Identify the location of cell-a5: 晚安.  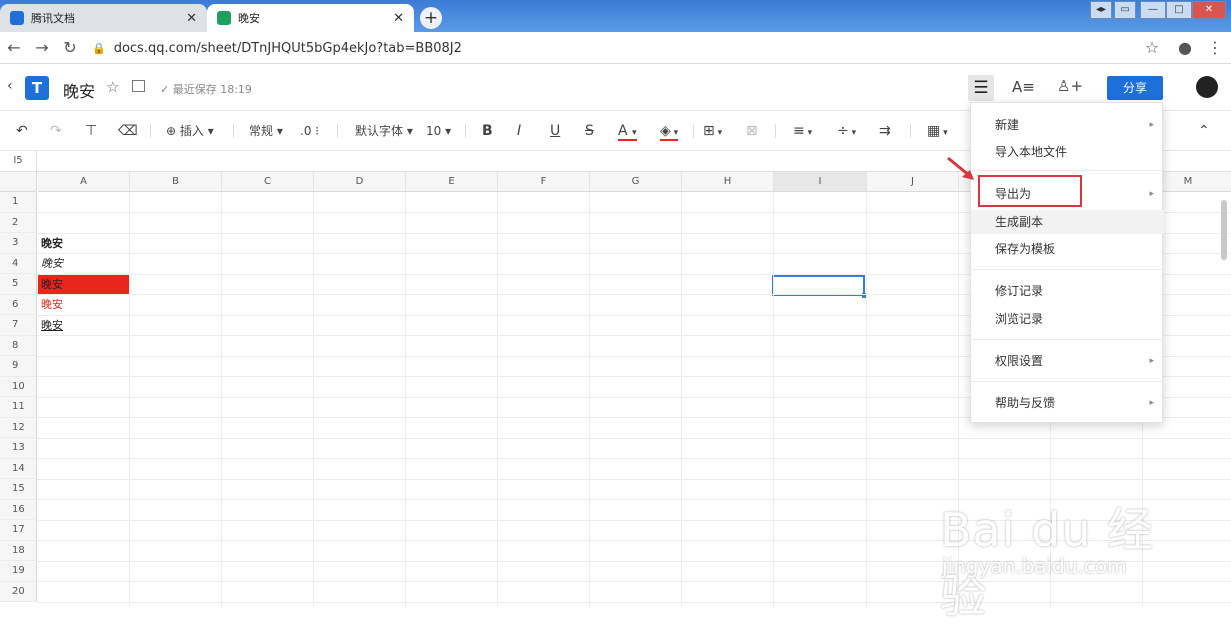
(84, 284).